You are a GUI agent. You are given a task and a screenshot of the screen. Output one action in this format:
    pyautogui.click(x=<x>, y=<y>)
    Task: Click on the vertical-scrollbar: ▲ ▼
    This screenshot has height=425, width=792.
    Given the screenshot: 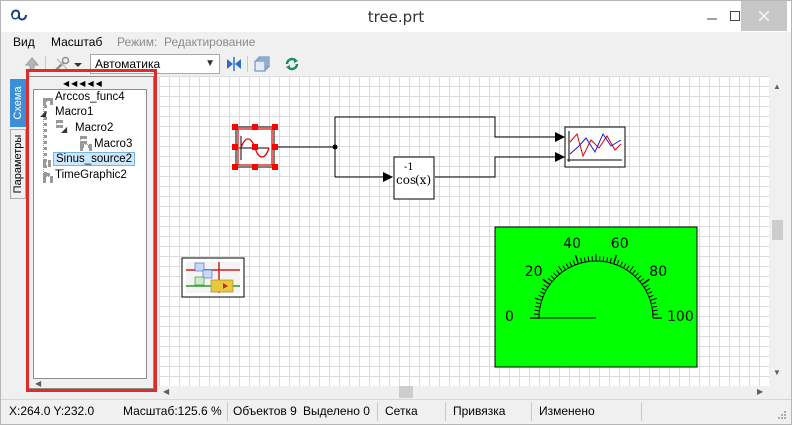 What is the action you would take?
    pyautogui.click(x=777, y=237)
    